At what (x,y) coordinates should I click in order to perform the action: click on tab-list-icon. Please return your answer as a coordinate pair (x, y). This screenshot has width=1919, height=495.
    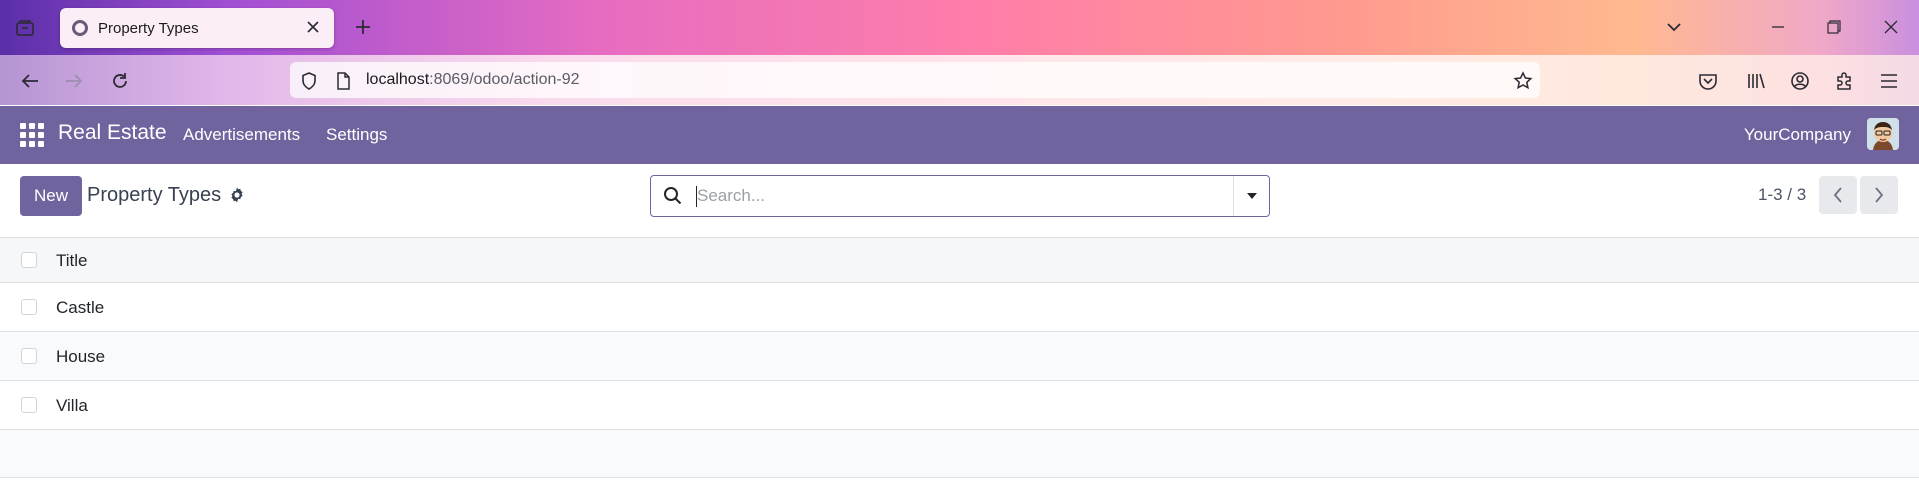
    Looking at the image, I should click on (25, 28).